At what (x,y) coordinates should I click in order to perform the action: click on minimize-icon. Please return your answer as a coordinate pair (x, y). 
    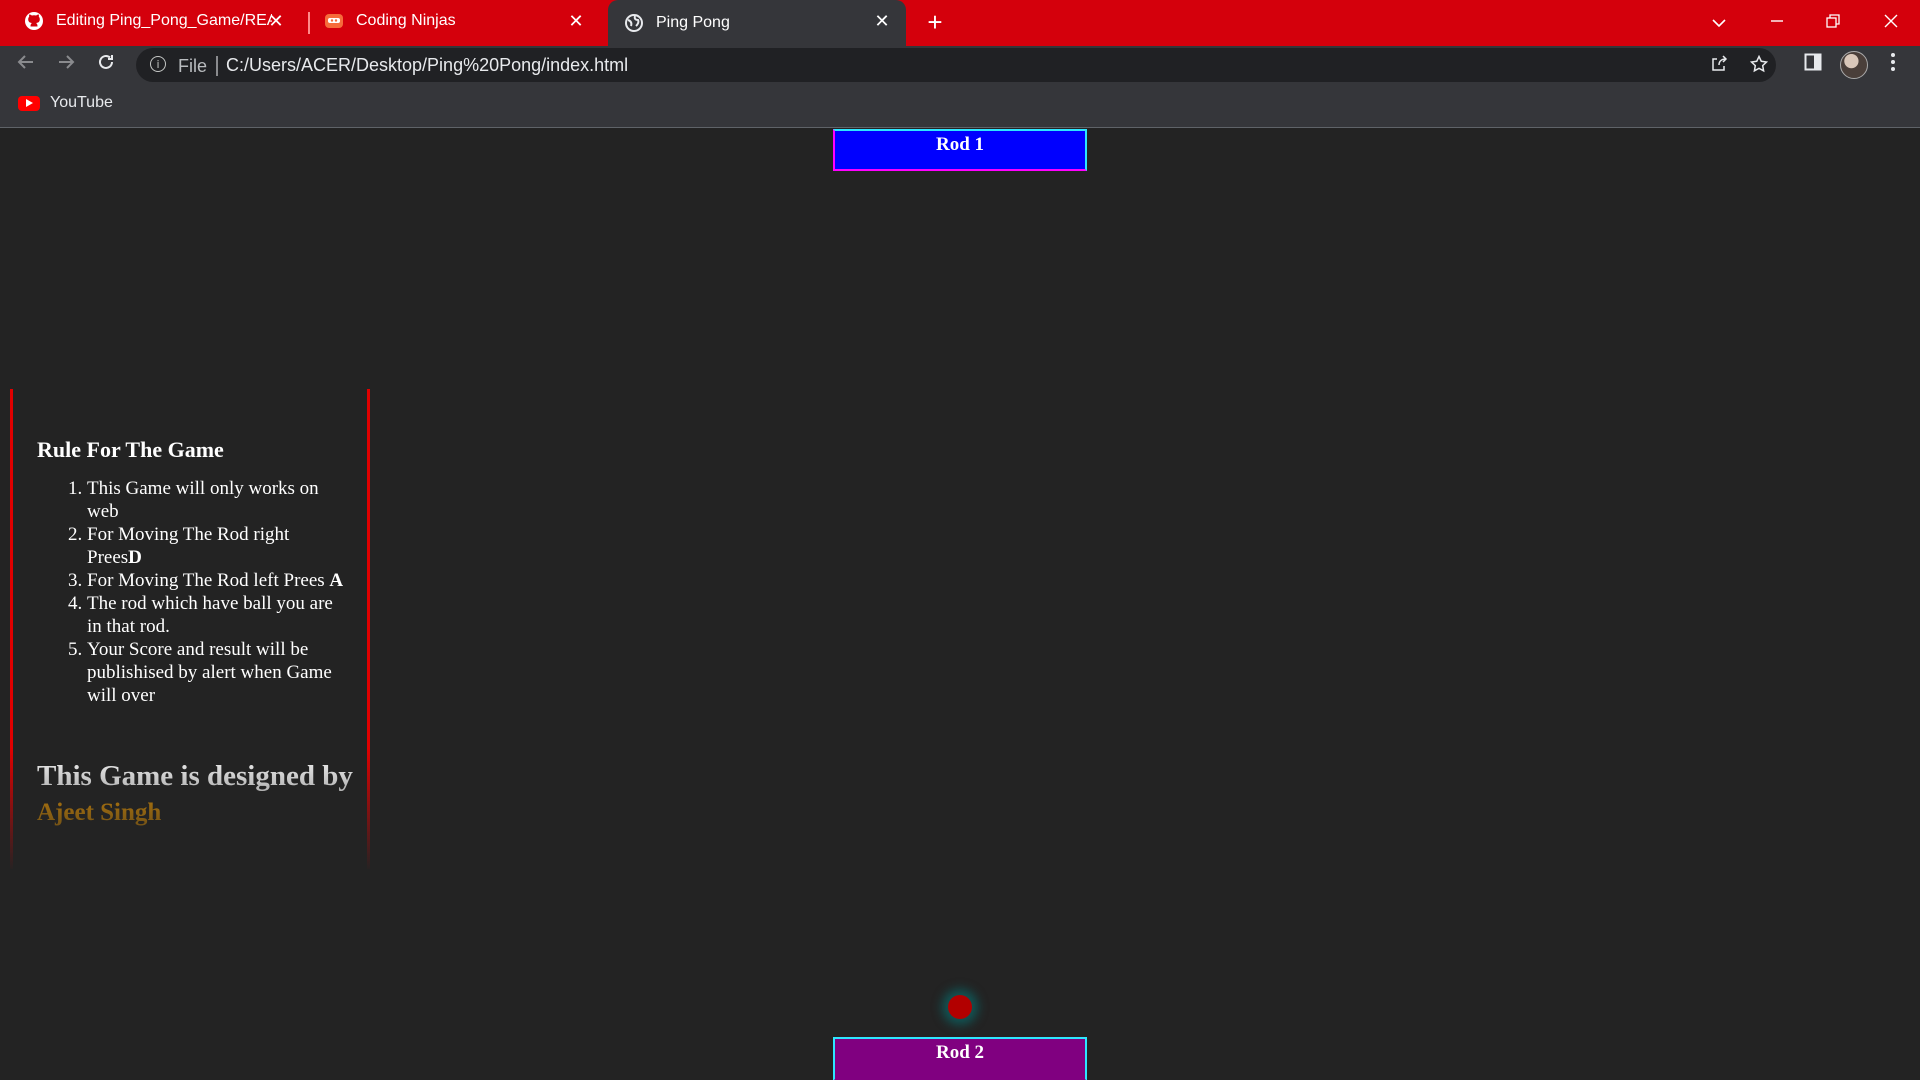
    Looking at the image, I should click on (1777, 22).